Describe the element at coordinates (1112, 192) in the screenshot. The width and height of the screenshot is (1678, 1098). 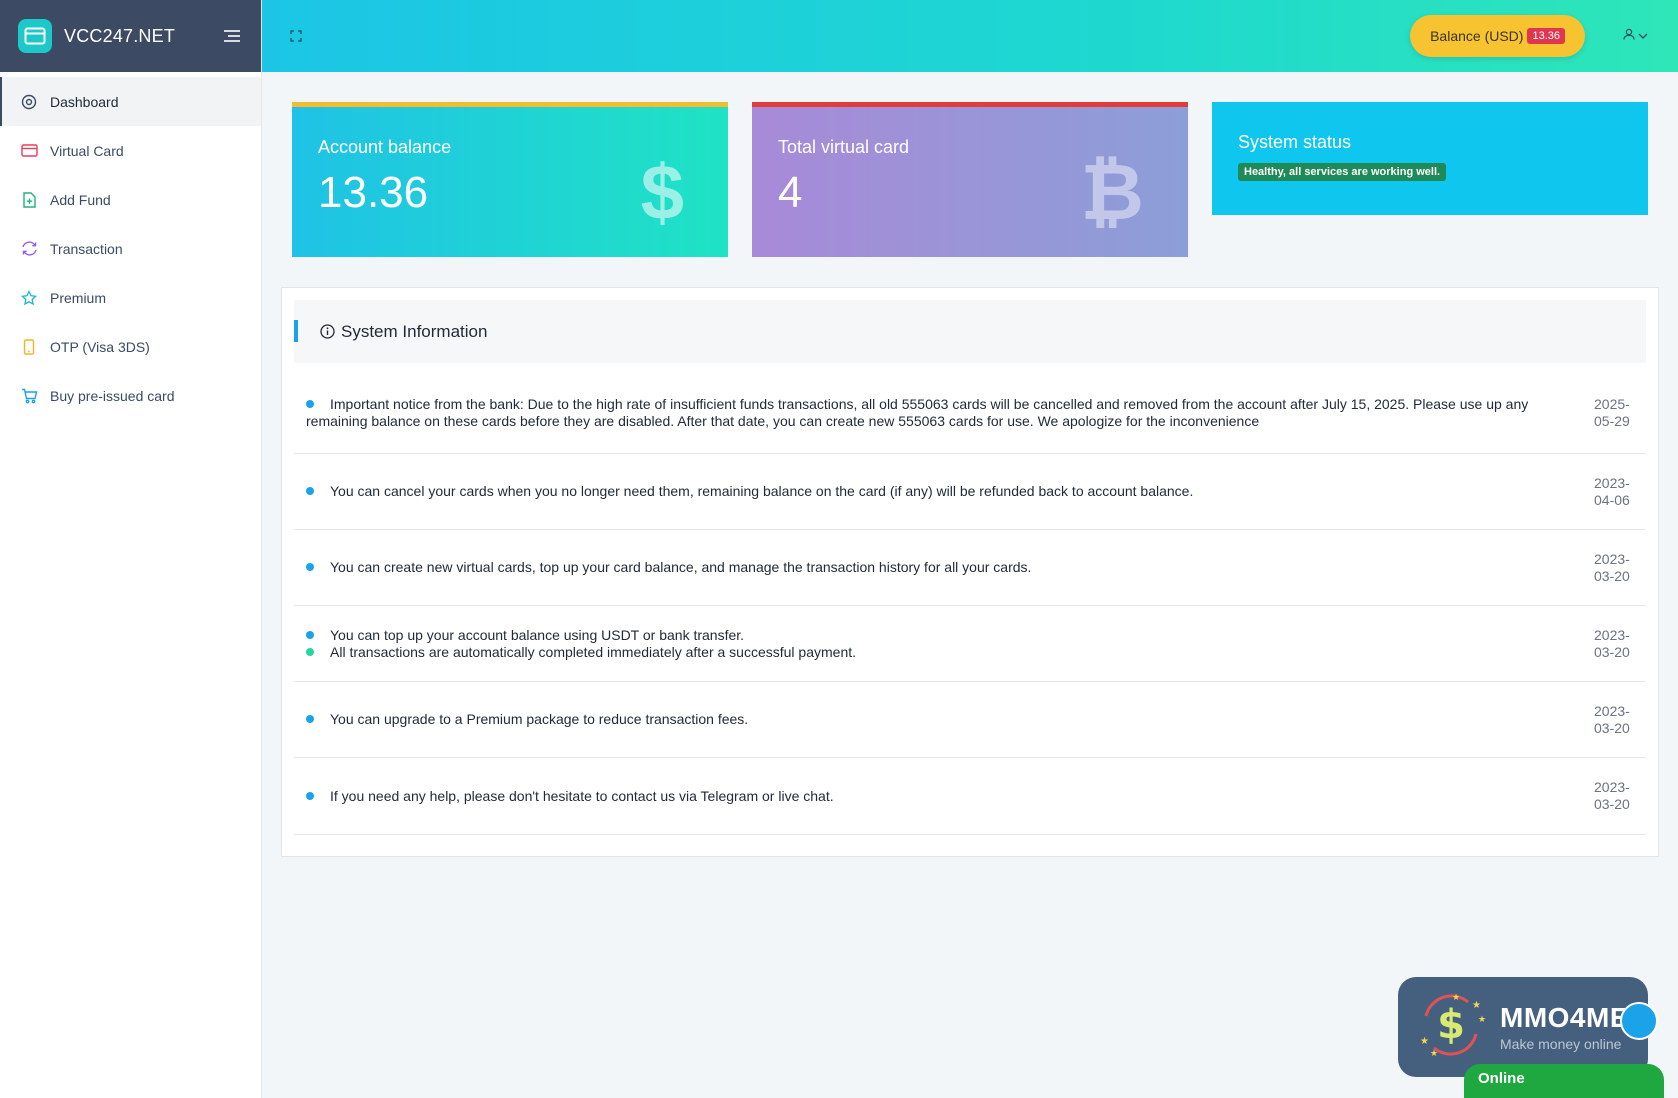
I see `bitcoin-icon: ₿` at that location.